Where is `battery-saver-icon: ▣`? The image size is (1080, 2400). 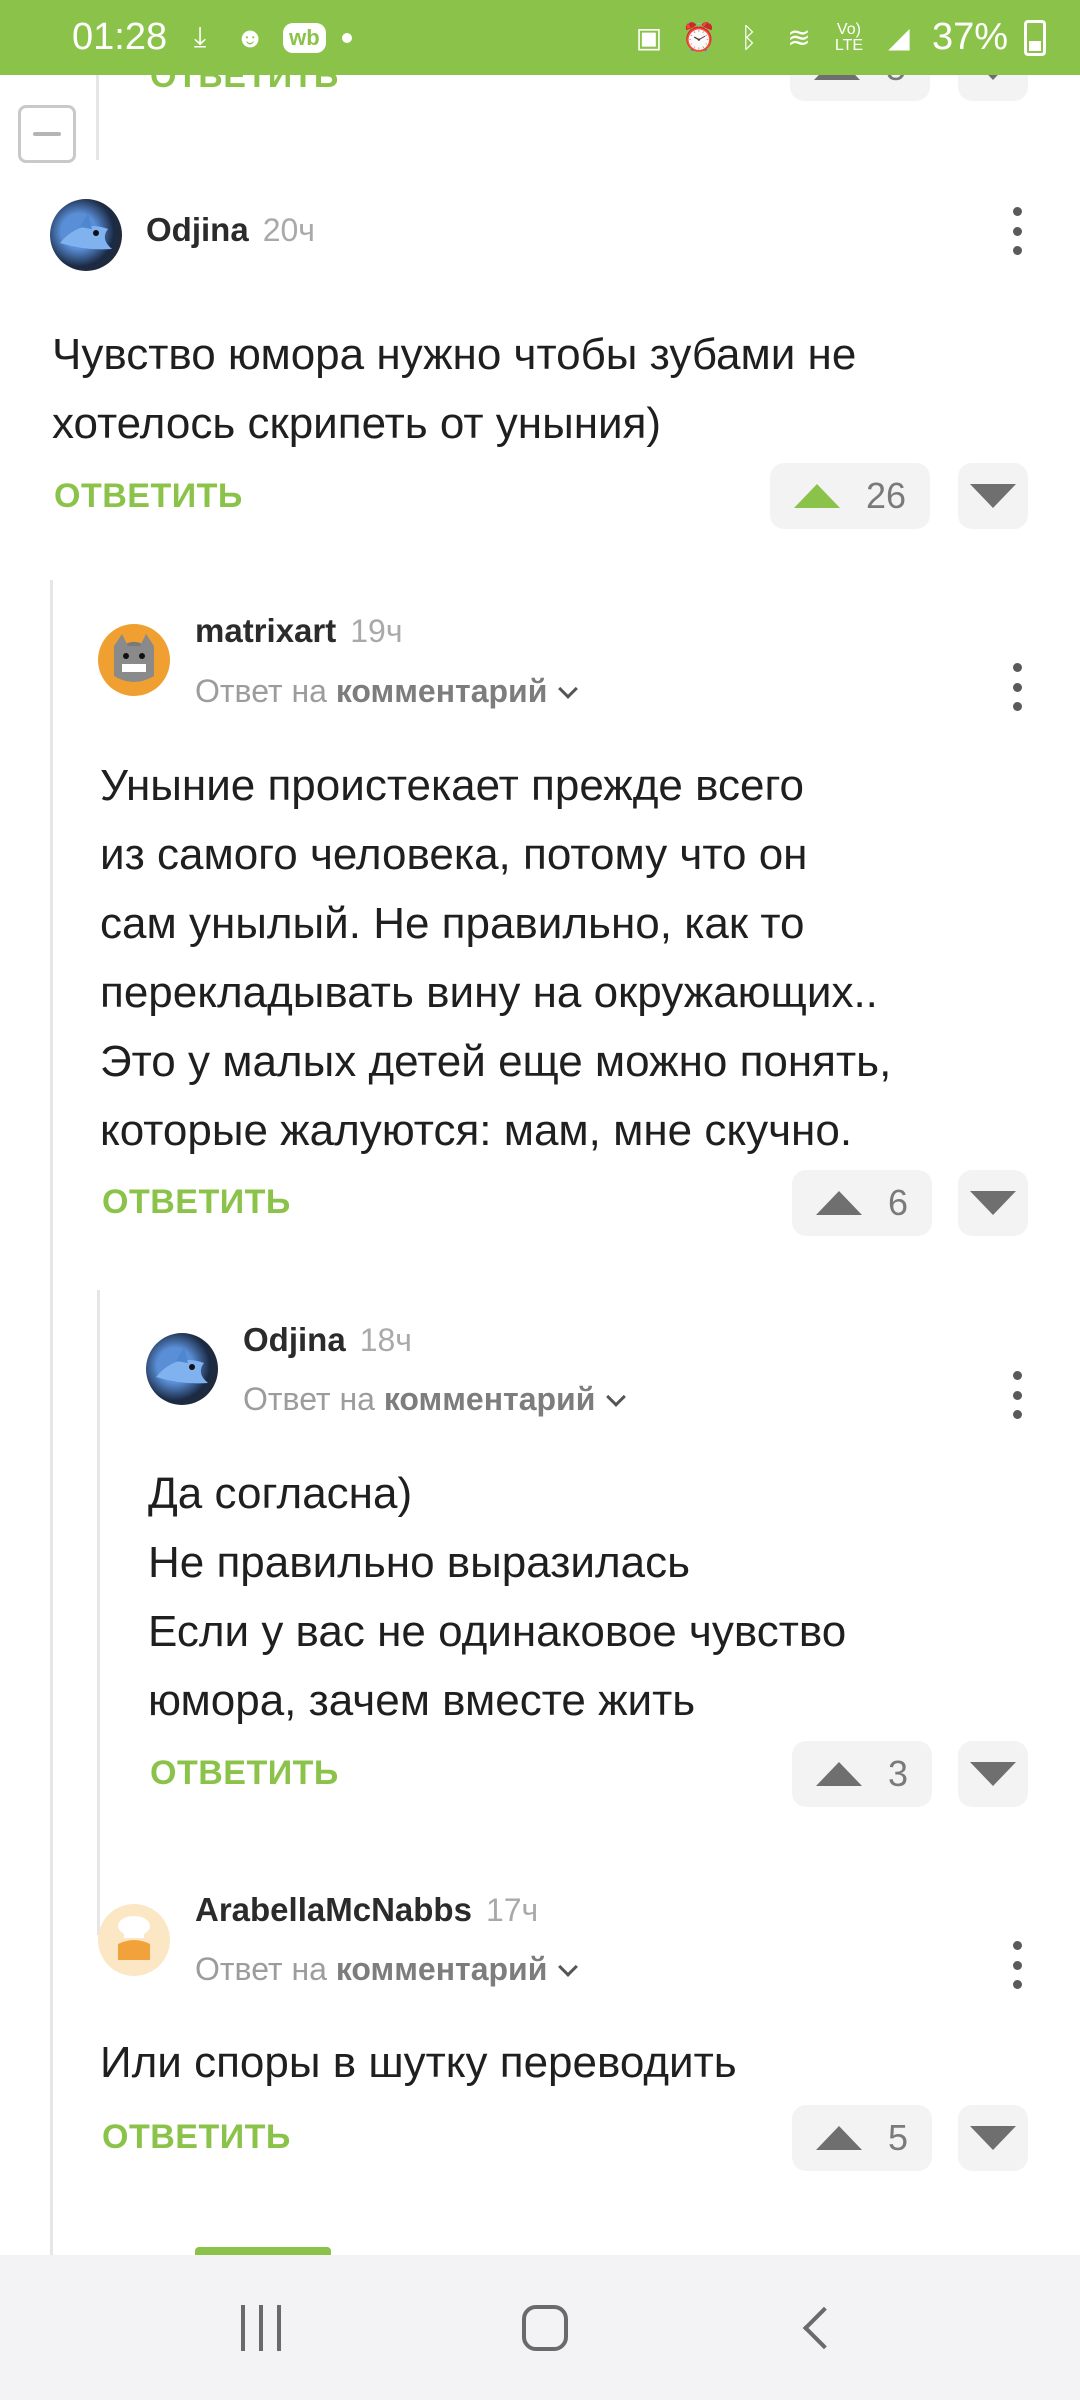
battery-saver-icon: ▣ is located at coordinates (649, 37).